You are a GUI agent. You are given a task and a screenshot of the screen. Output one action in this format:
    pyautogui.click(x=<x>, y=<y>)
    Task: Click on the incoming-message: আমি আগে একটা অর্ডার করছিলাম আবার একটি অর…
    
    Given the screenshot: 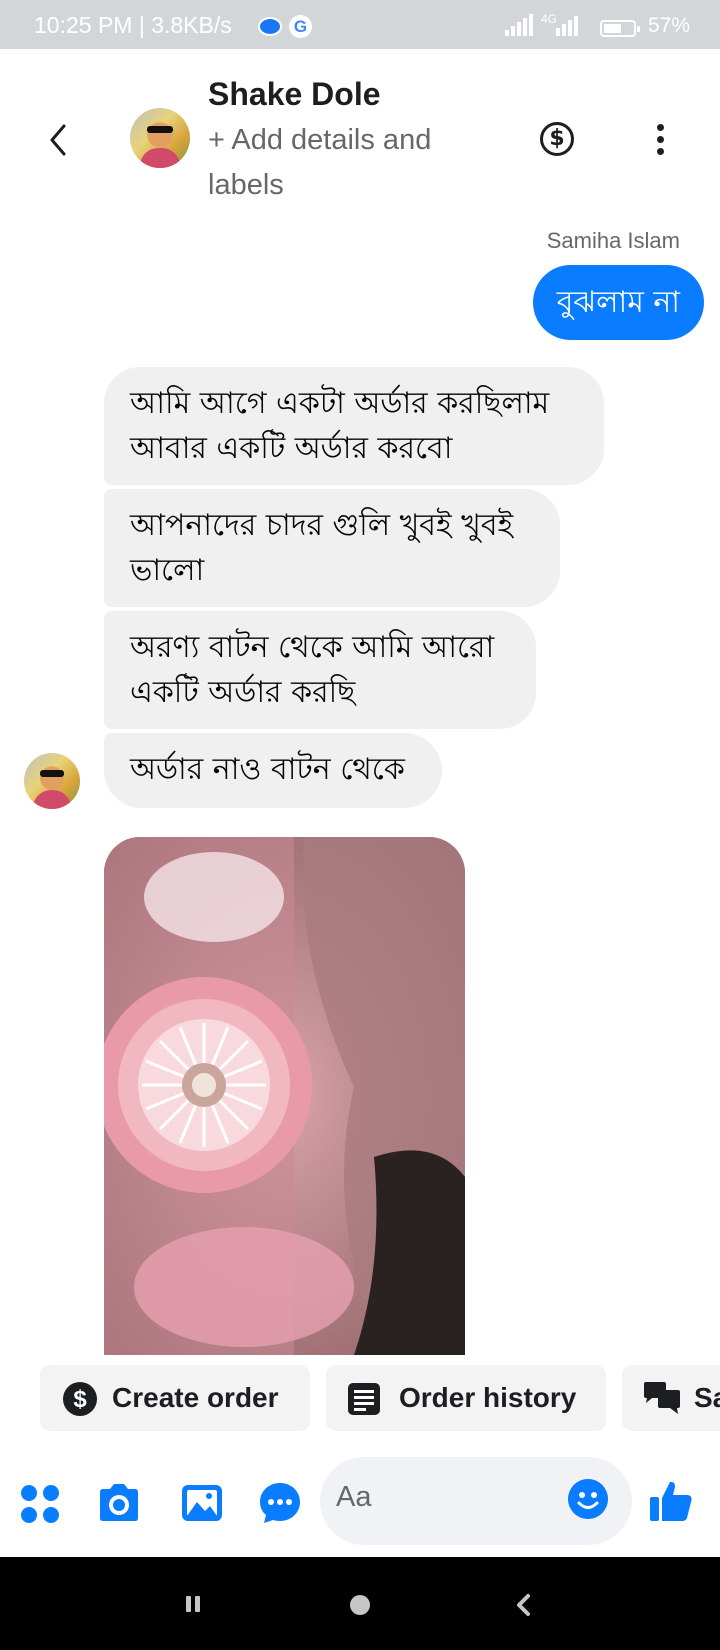 What is the action you would take?
    pyautogui.click(x=354, y=426)
    